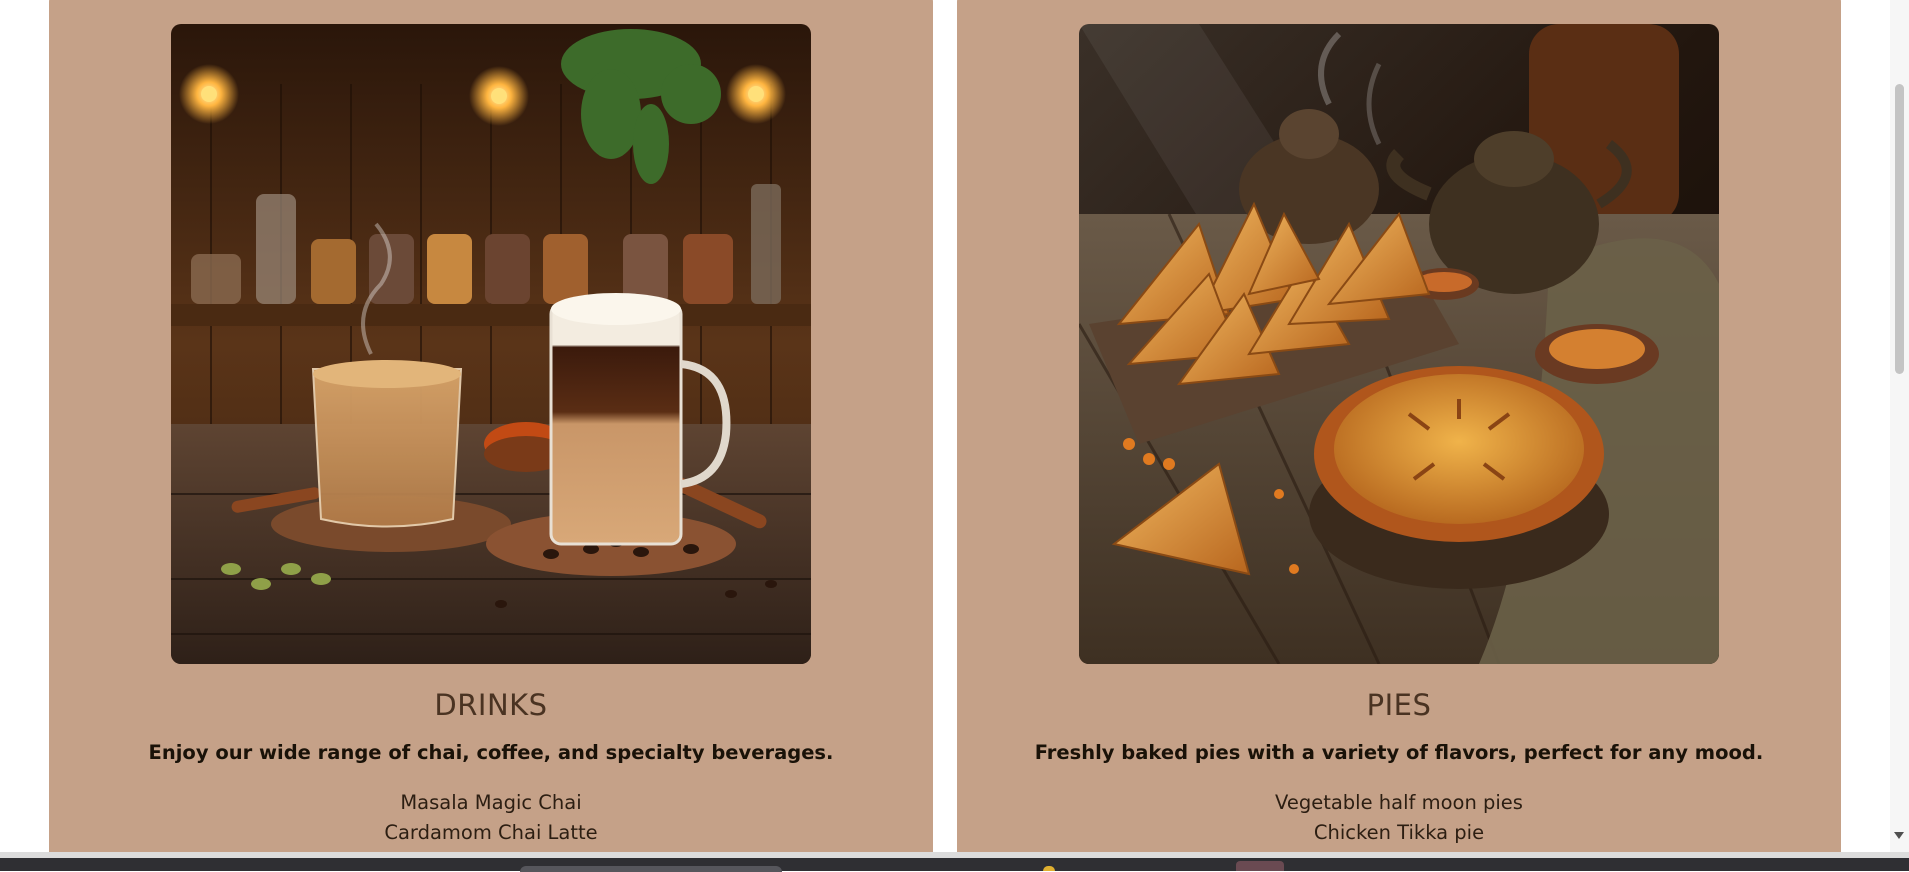 This screenshot has width=1909, height=872. What do you see at coordinates (491, 802) in the screenshot?
I see `menu-item: Masala Magic Chai` at bounding box center [491, 802].